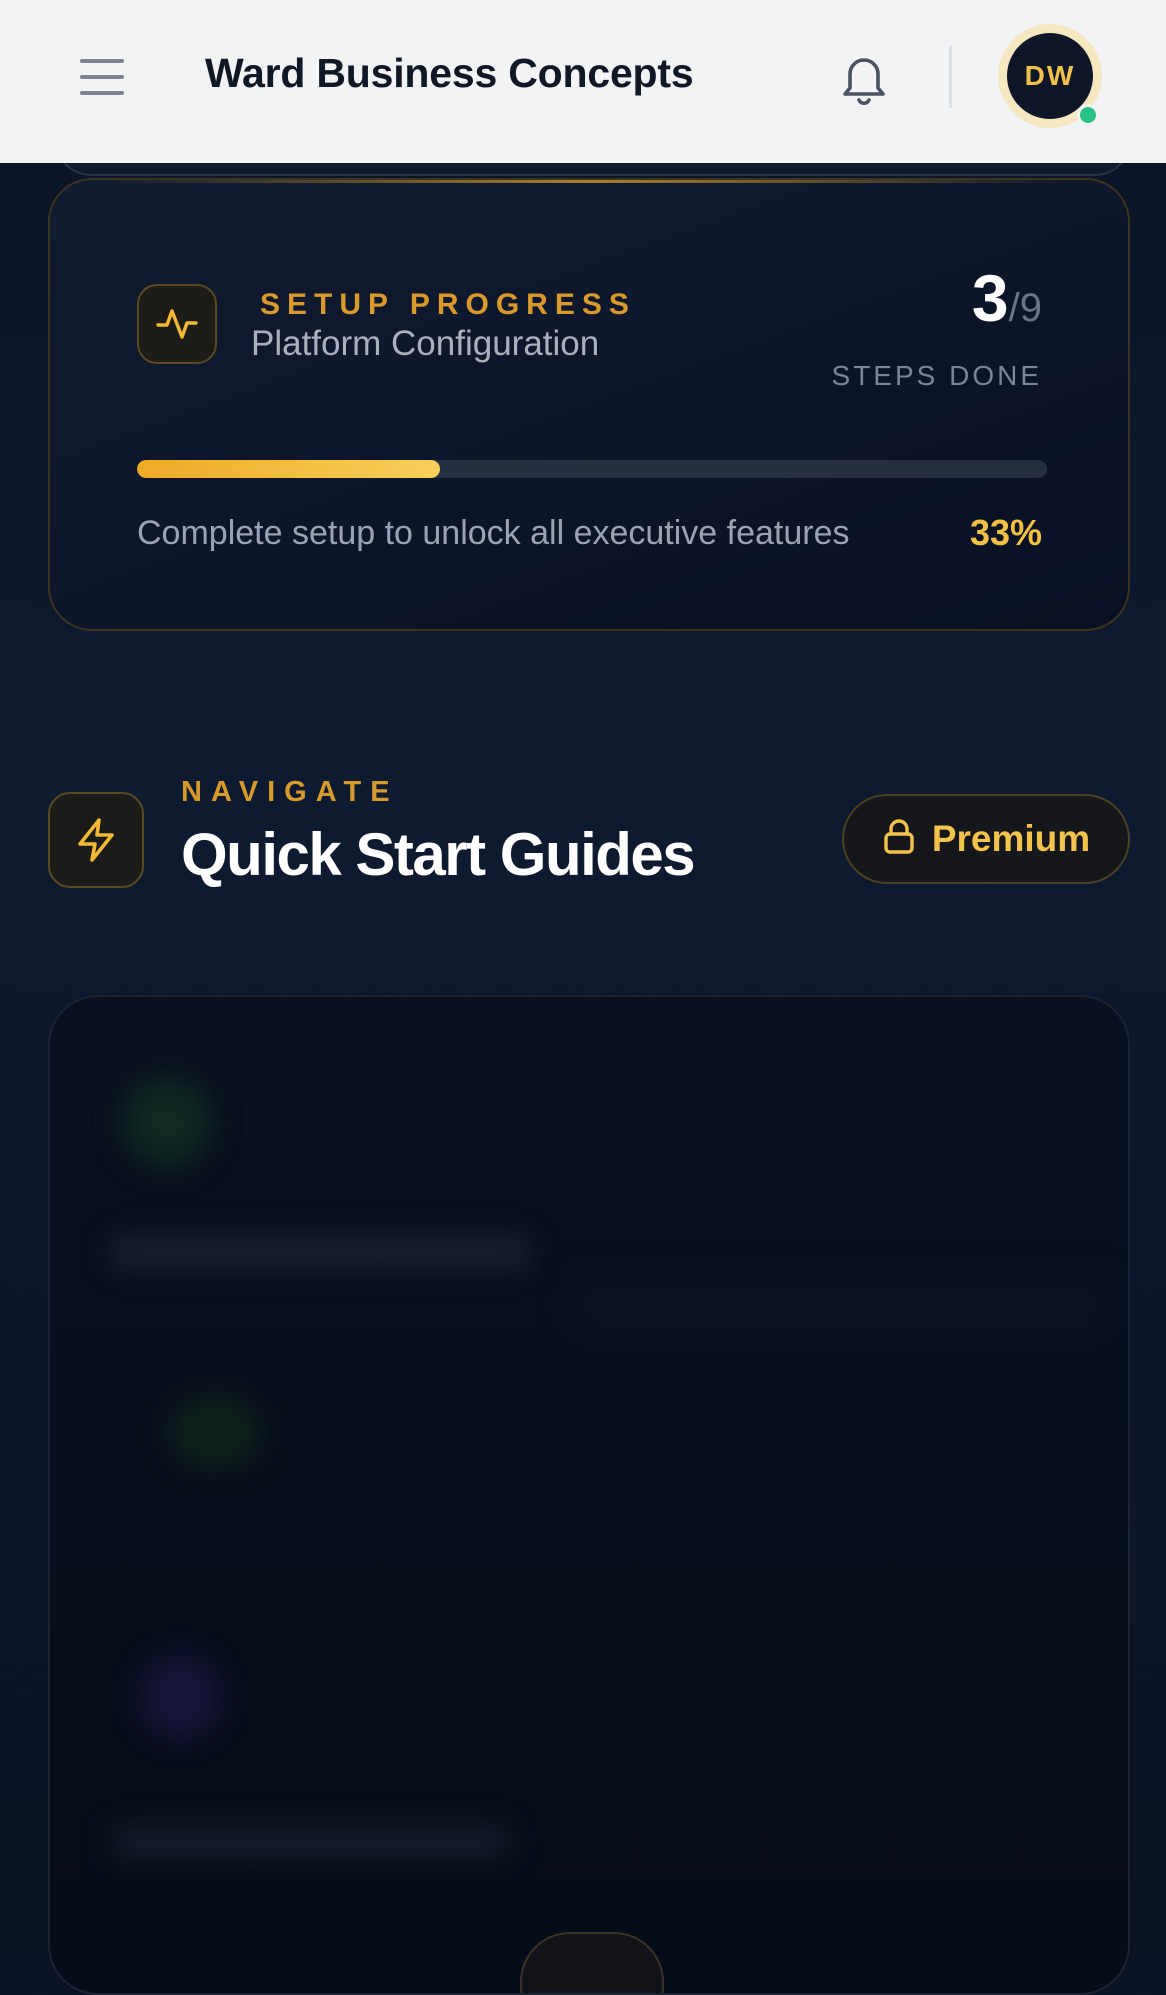 The image size is (1166, 1995). I want to click on steps-done-label: STEPS DONE, so click(936, 375).